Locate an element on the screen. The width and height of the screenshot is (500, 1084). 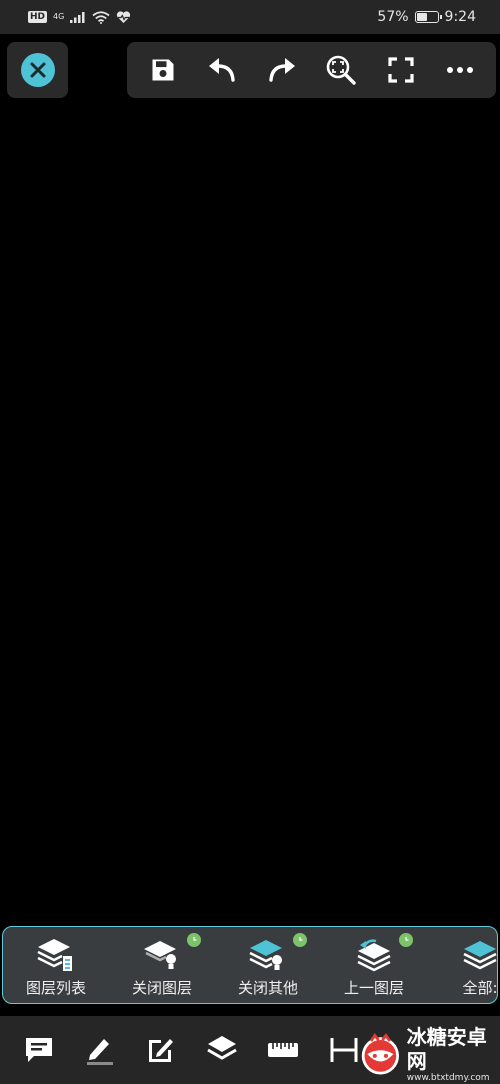
site-watermark: 冰糖安卓网 www.btxtdmy.com is located at coordinates (429, 1054).